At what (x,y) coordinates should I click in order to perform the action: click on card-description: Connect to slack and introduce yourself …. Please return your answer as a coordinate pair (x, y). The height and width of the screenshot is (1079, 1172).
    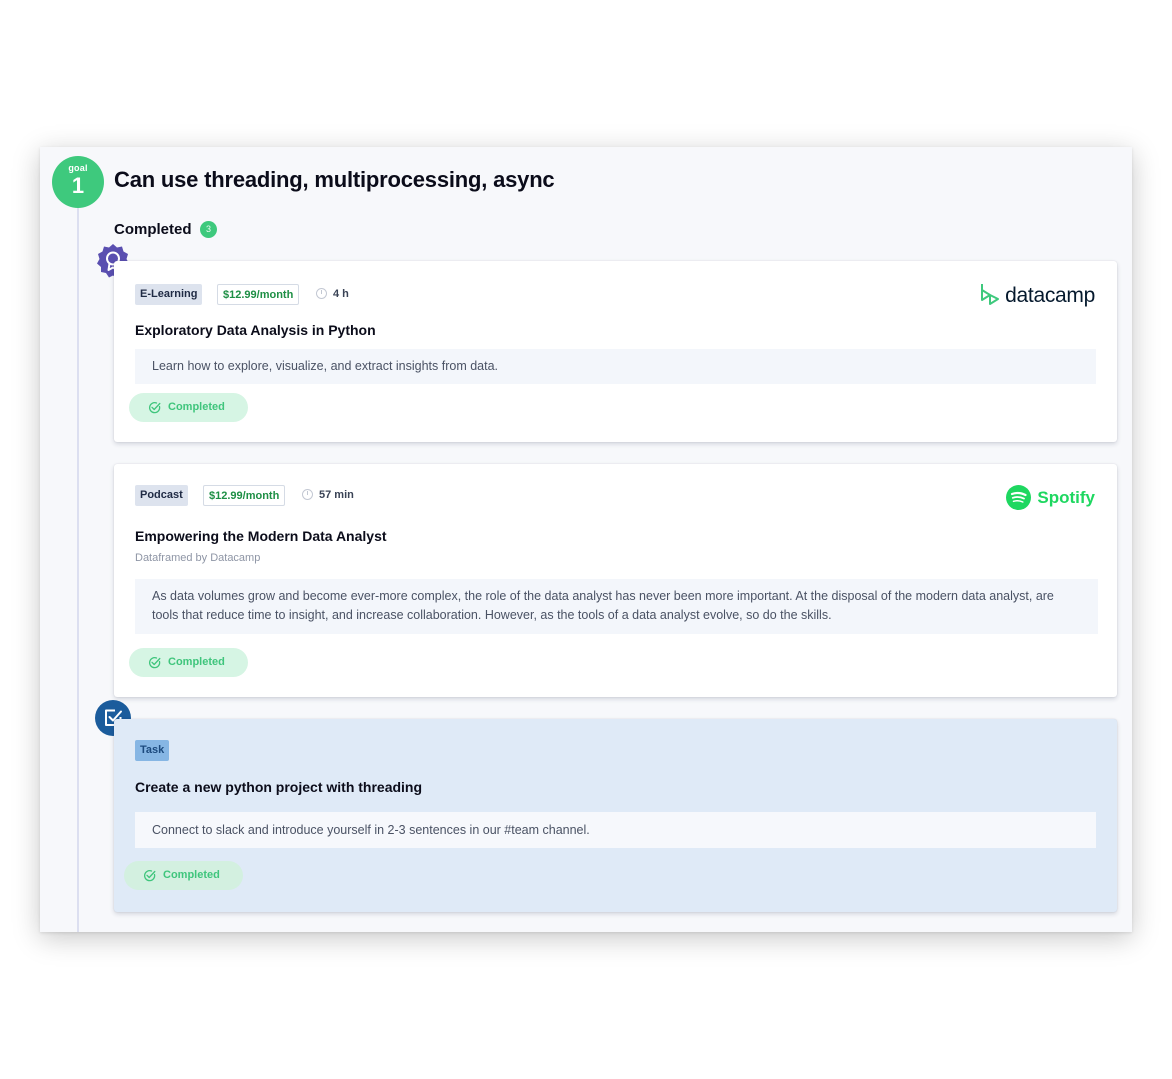
    Looking at the image, I should click on (615, 830).